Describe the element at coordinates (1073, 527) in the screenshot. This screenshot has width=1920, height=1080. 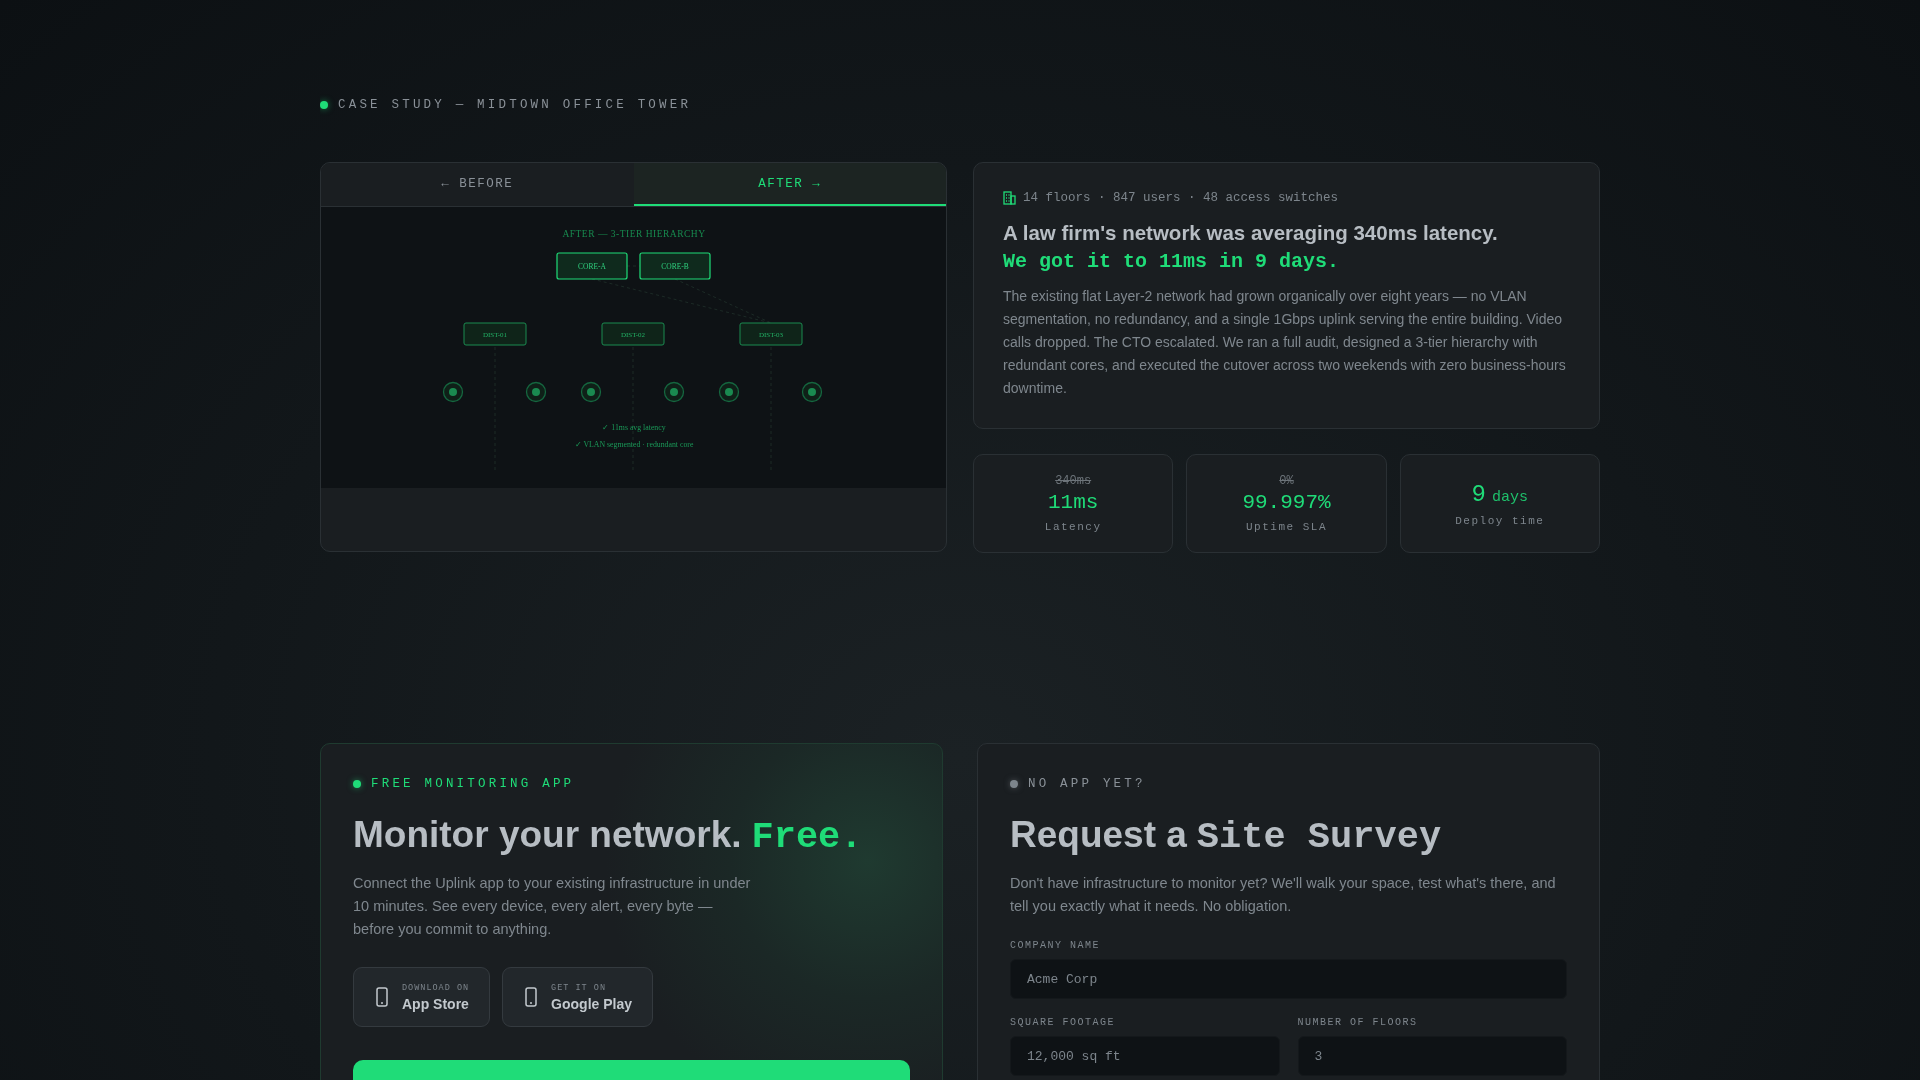
I see `stat-label: Latency` at that location.